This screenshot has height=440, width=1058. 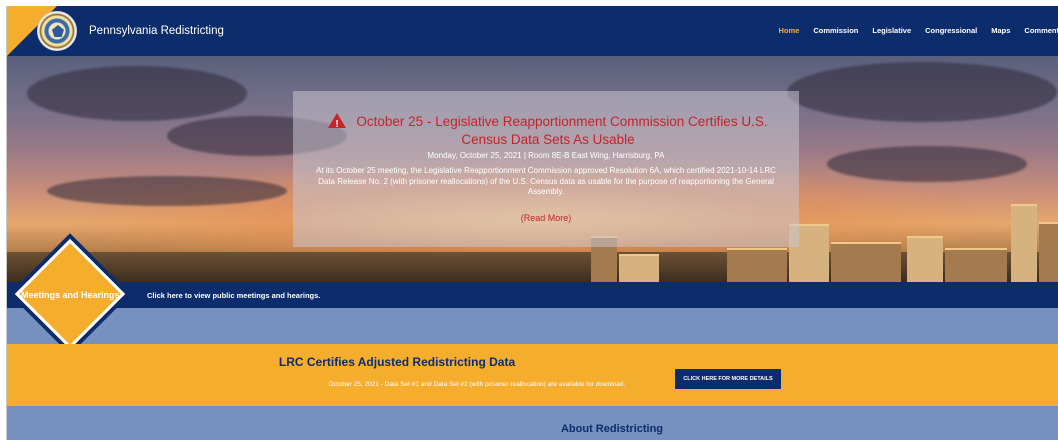 What do you see at coordinates (789, 30) in the screenshot?
I see `nav-home: Home` at bounding box center [789, 30].